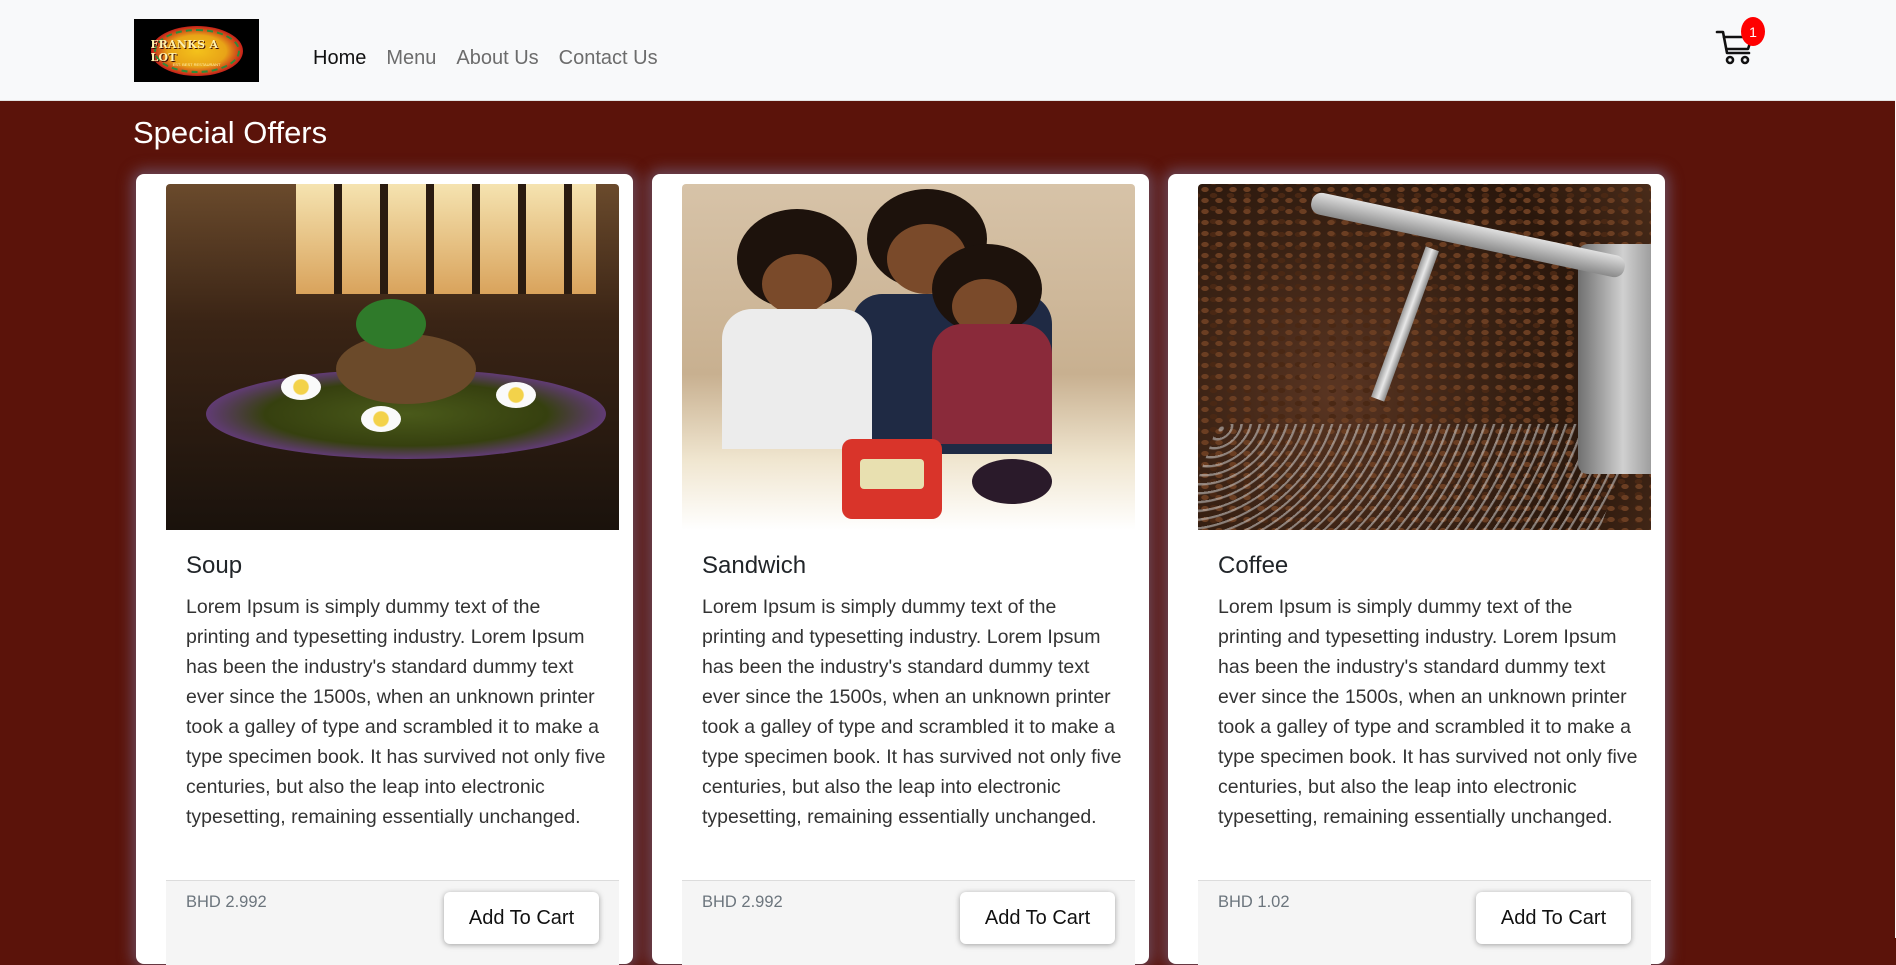 This screenshot has height=965, width=1896. Describe the element at coordinates (1424, 922) in the screenshot. I see `card-footer: BHD 1.02 Add To Cart` at that location.